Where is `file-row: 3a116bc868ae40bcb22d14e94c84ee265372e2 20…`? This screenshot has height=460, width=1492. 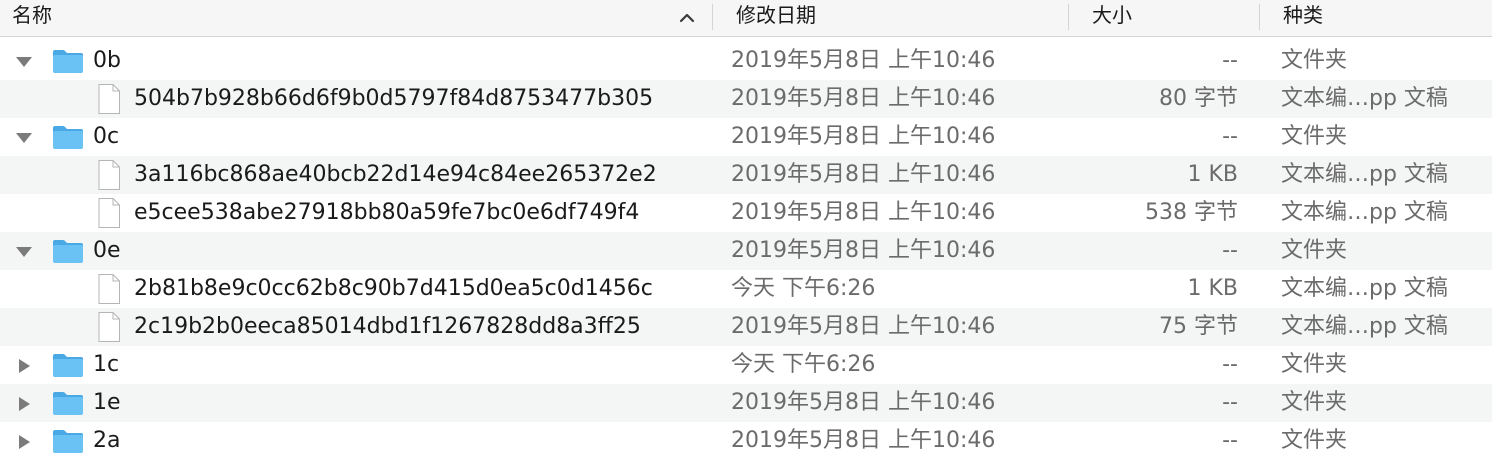
file-row: 3a116bc868ae40bcb22d14e94c84ee265372e2 20… is located at coordinates (746, 175).